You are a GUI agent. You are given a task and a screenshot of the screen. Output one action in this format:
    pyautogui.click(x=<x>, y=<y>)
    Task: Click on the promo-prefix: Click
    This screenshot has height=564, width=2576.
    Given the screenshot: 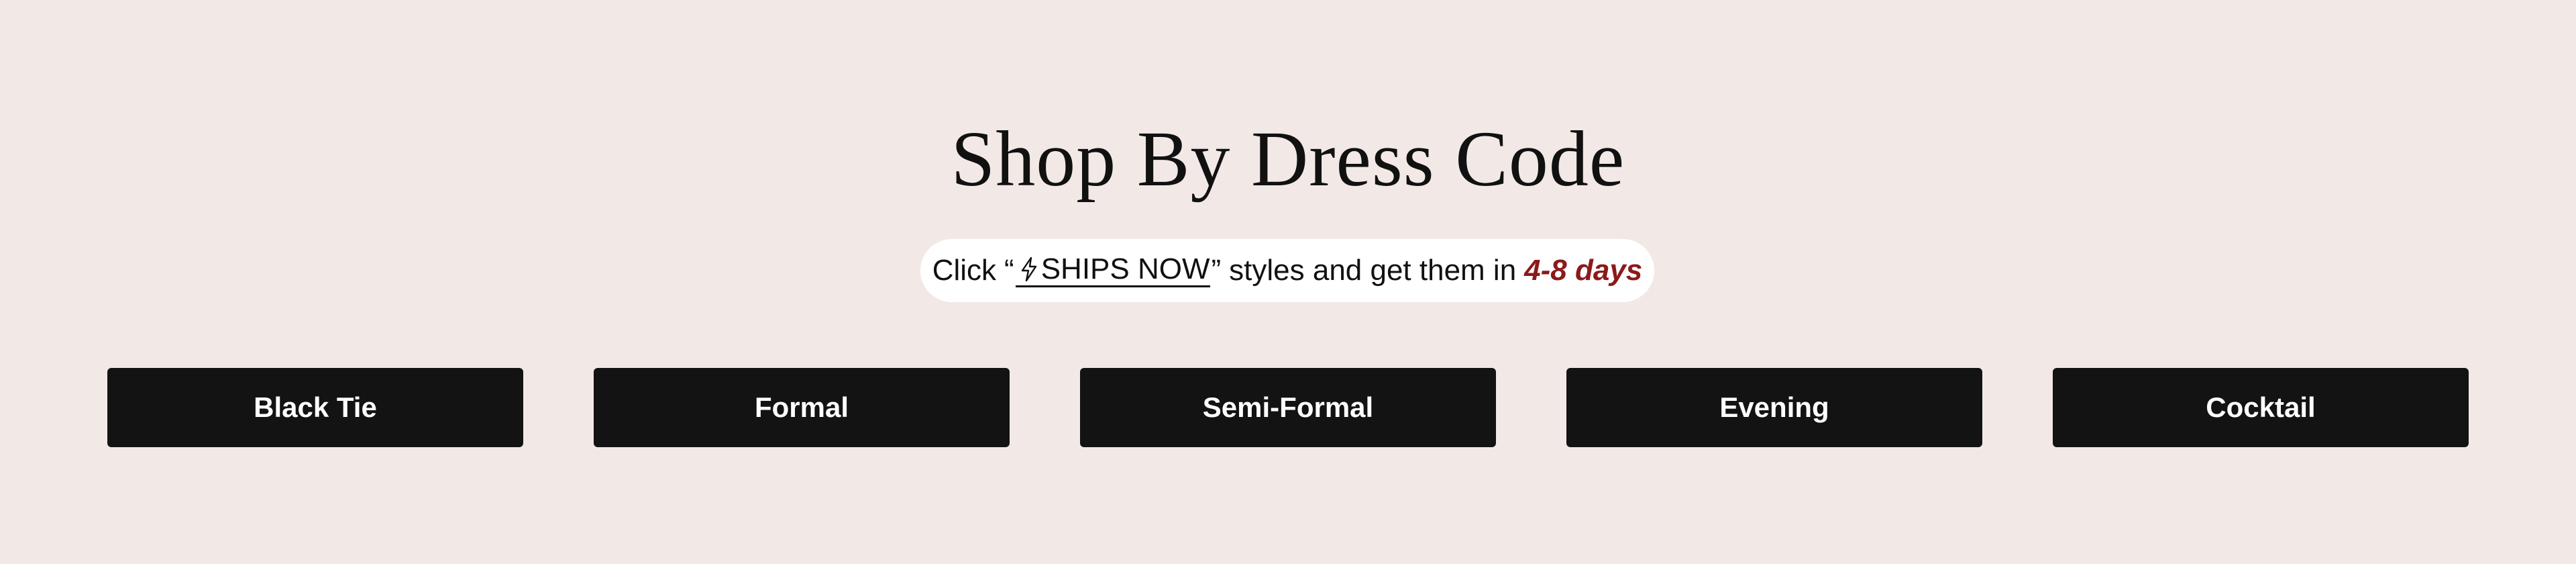 What is the action you would take?
    pyautogui.click(x=964, y=270)
    